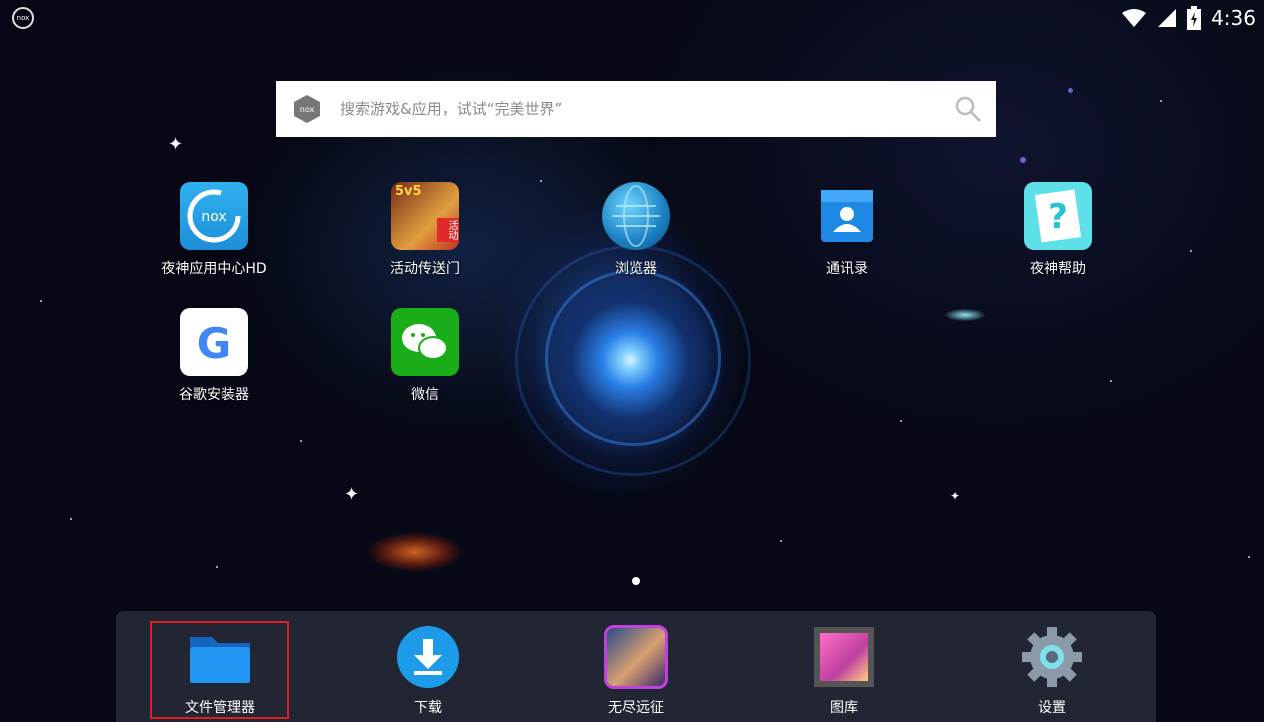 The width and height of the screenshot is (1264, 722). I want to click on app-google-installer: G 谷歌安装器, so click(214, 356).